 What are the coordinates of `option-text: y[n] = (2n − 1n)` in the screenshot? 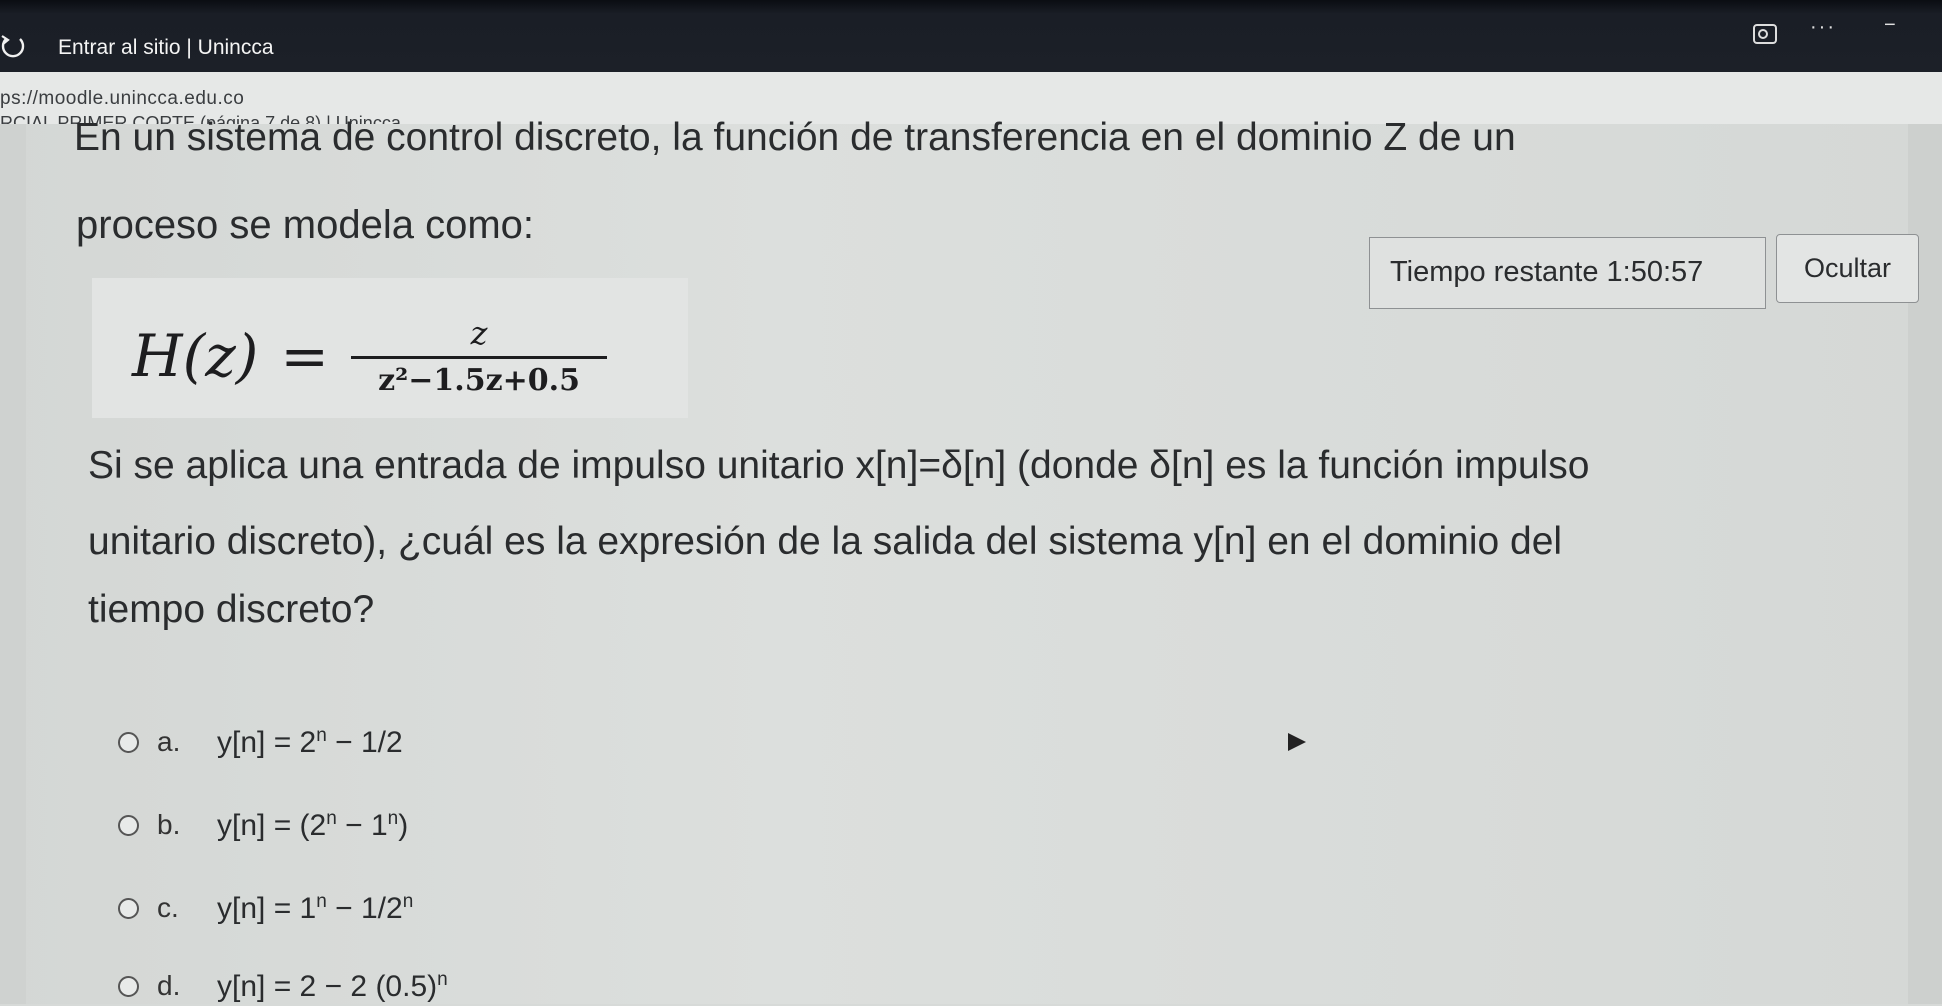 It's located at (313, 824).